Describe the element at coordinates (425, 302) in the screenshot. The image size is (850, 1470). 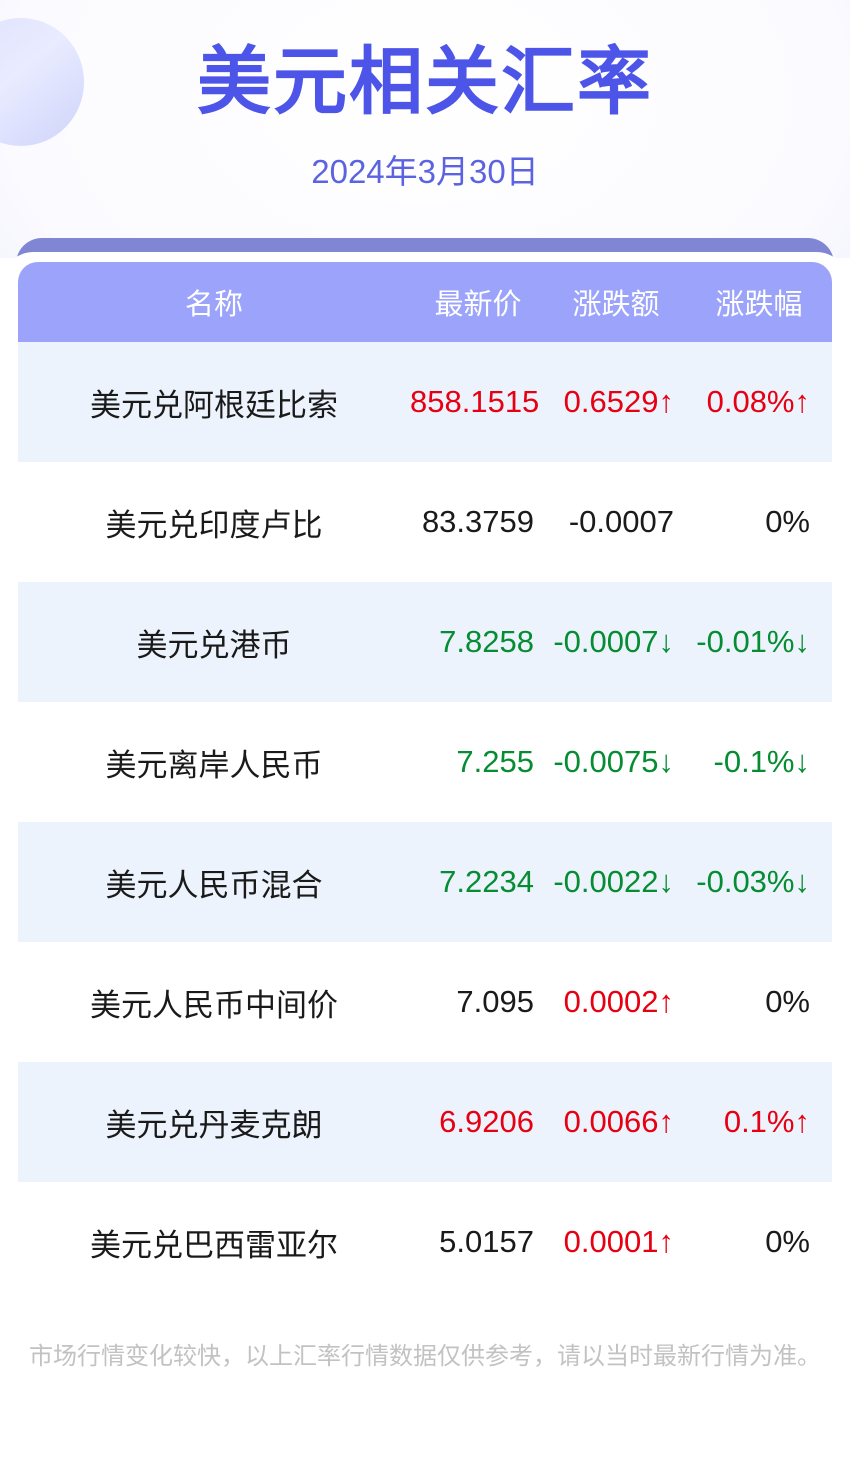
I see `table-header-row: 名称 最新价 涨跌额 涨跌幅` at that location.